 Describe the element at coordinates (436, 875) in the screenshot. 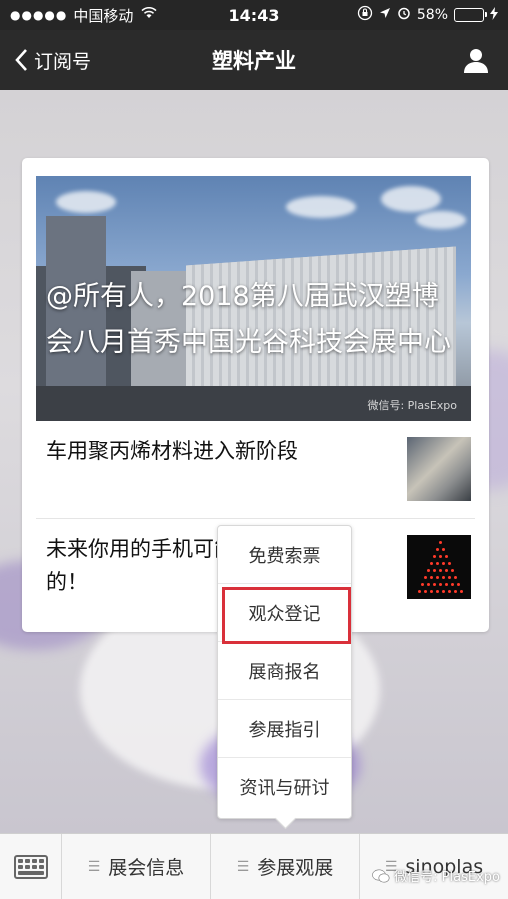

I see `wechat-watermark: 微信号: PlasExpo` at that location.